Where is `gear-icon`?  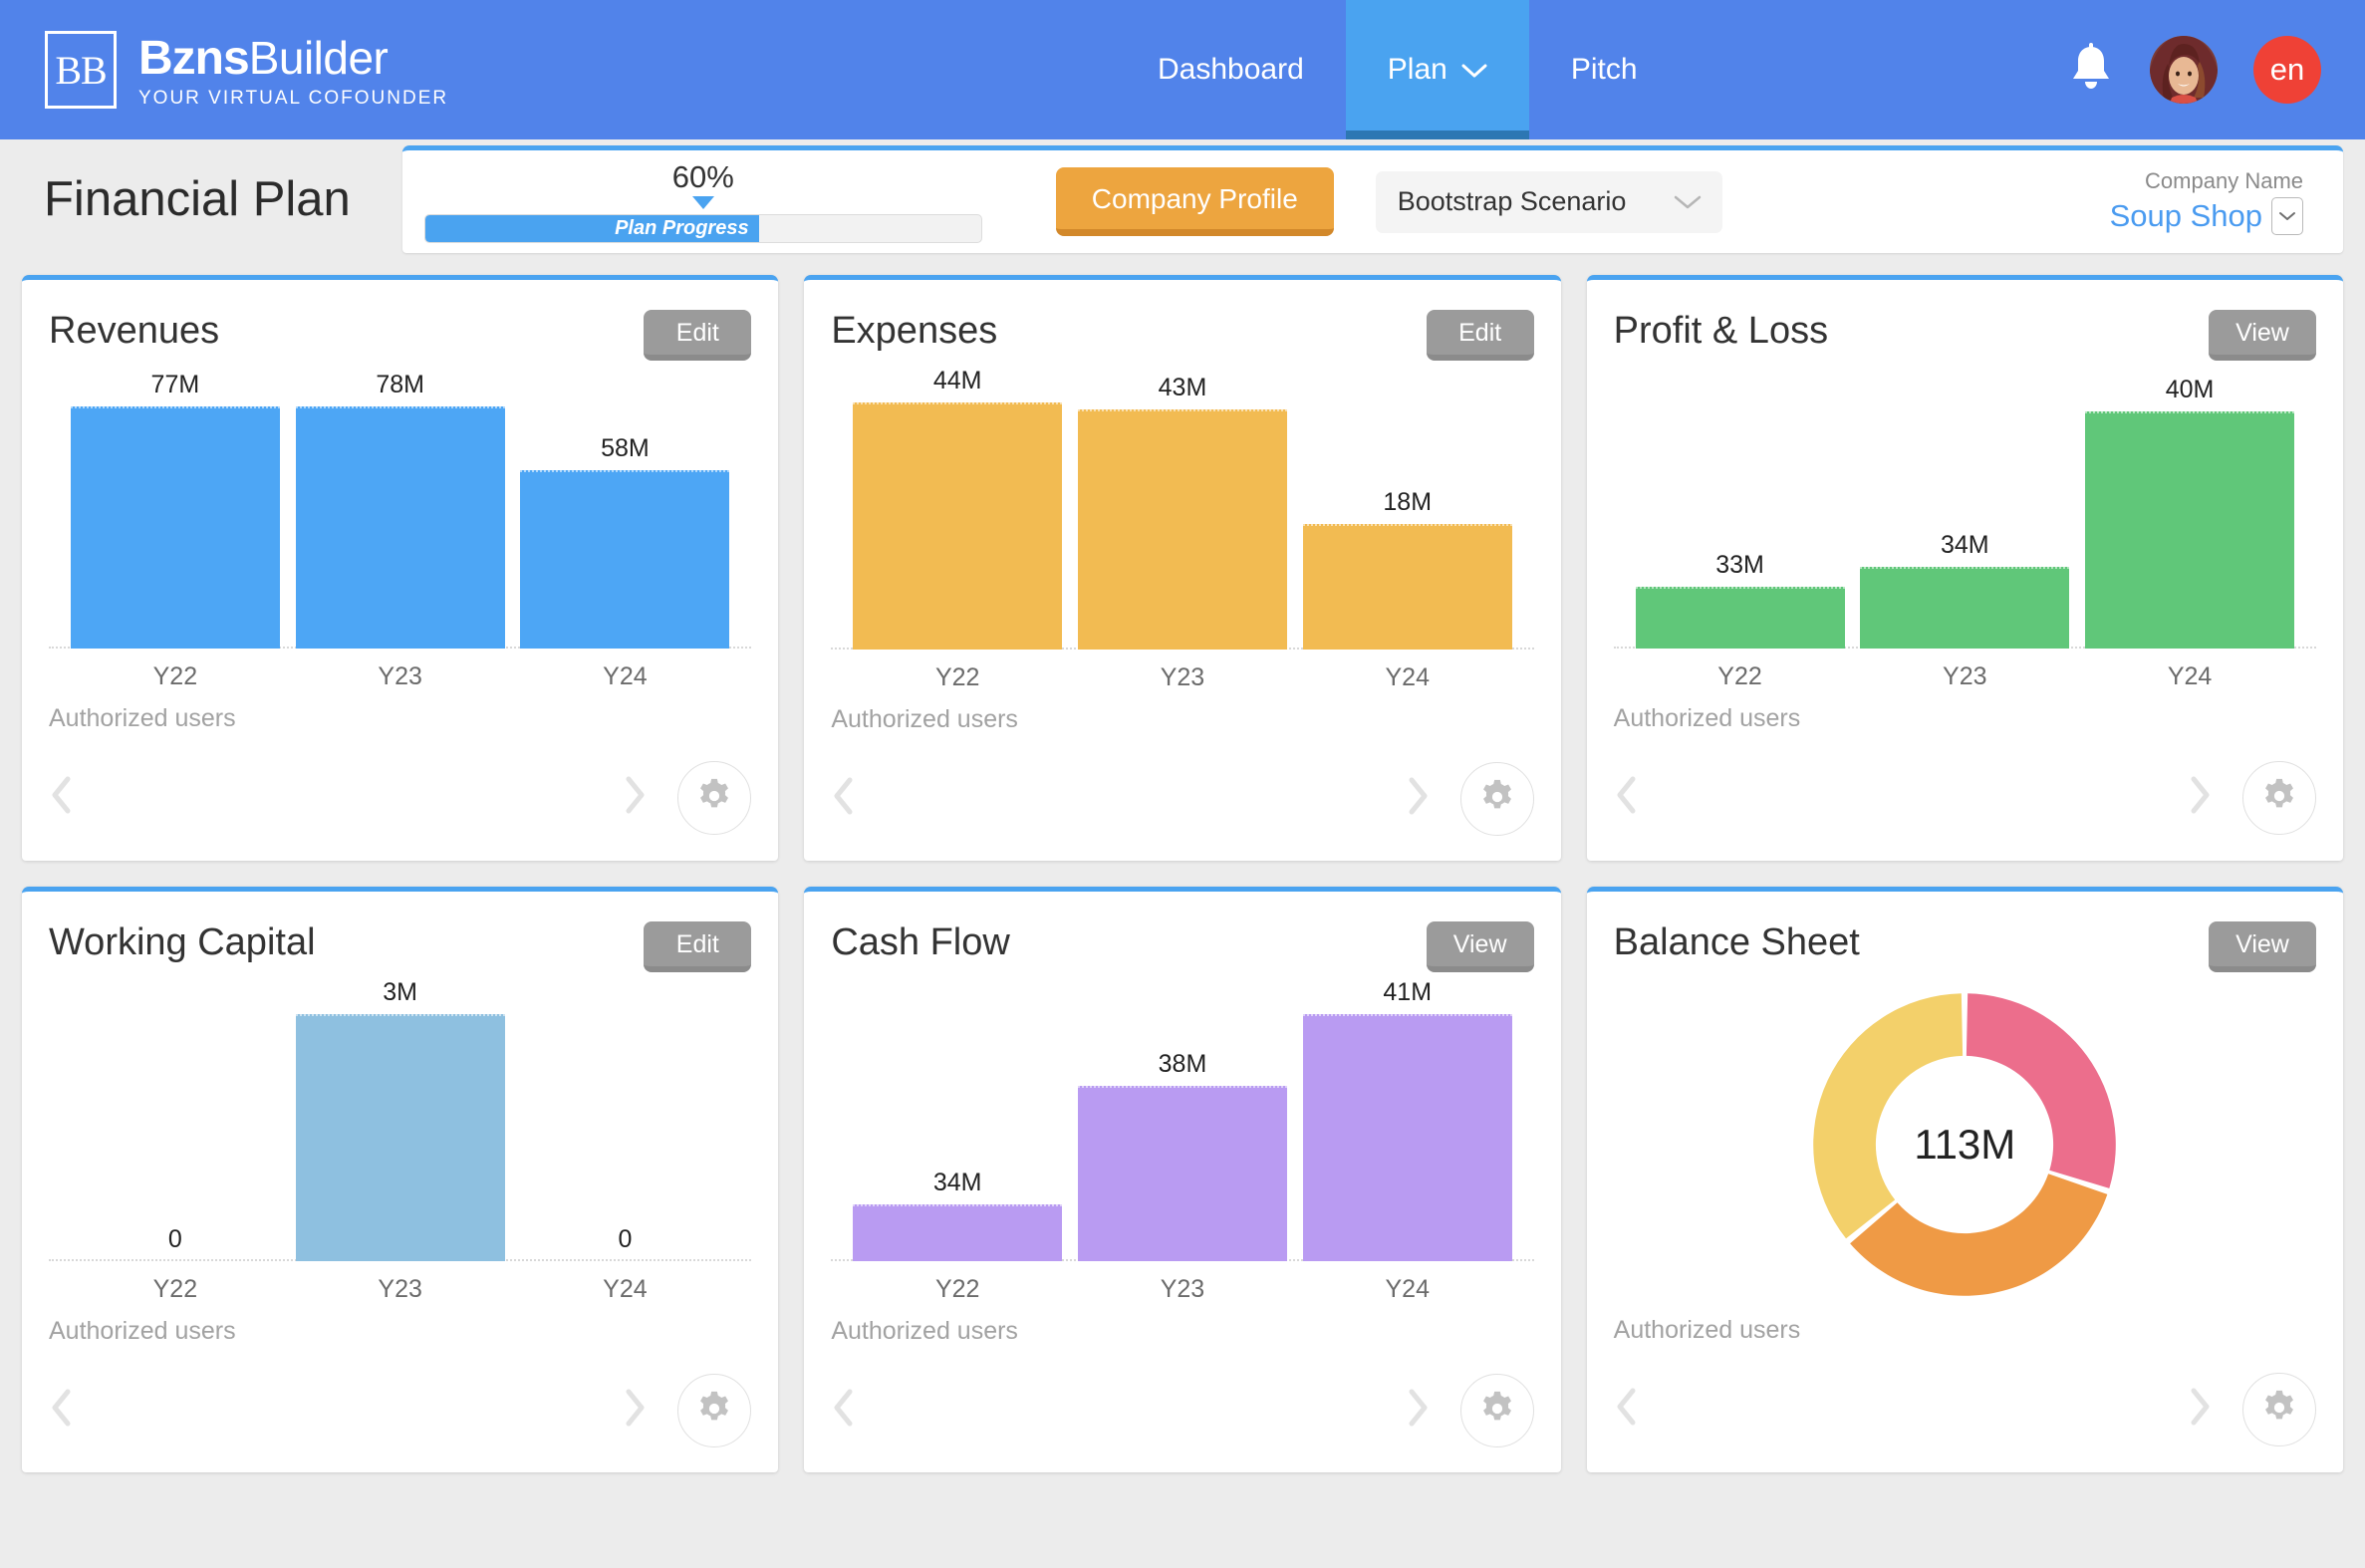
gear-icon is located at coordinates (714, 1411).